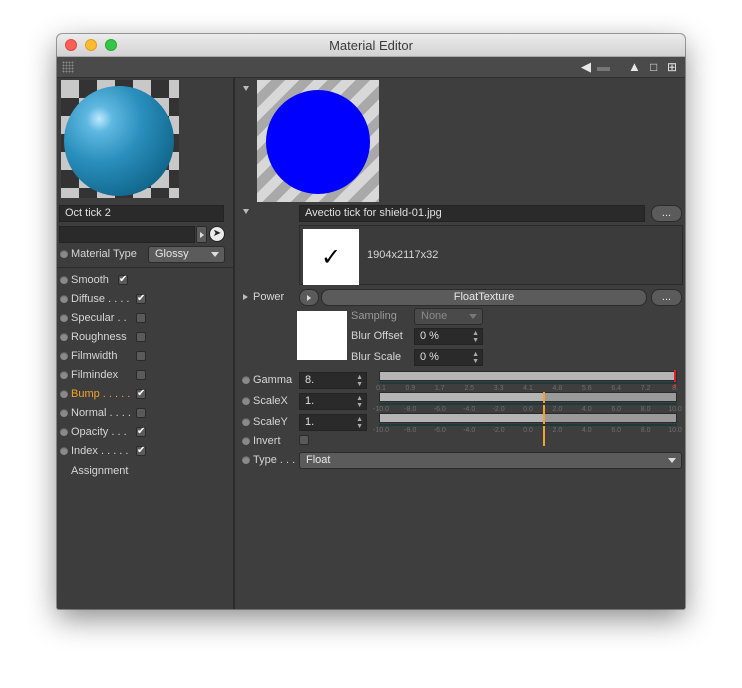  What do you see at coordinates (246, 460) in the screenshot?
I see `type-dot` at bounding box center [246, 460].